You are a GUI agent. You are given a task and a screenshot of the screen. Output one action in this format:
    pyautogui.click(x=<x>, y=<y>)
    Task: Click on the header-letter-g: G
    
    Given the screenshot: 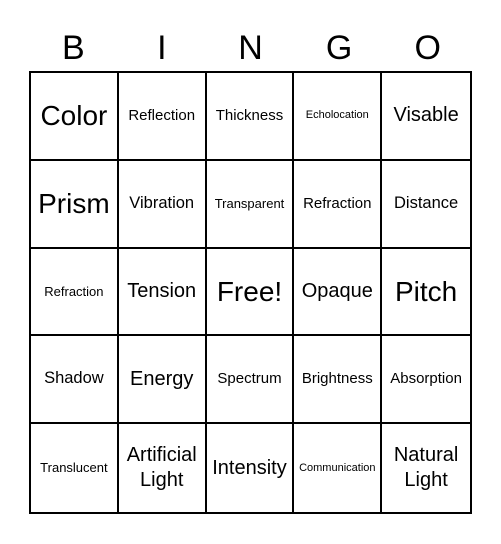 What is the action you would take?
    pyautogui.click(x=339, y=48)
    